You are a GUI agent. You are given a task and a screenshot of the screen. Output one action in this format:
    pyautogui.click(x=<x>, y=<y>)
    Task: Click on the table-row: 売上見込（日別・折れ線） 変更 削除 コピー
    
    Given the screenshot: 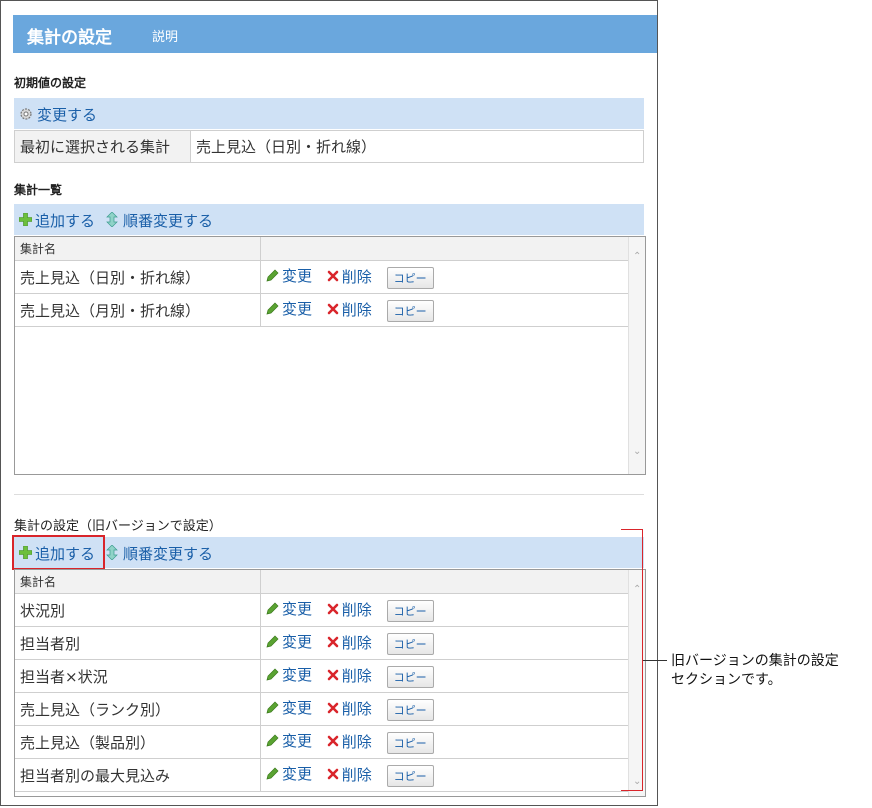 What is the action you would take?
    pyautogui.click(x=322, y=277)
    